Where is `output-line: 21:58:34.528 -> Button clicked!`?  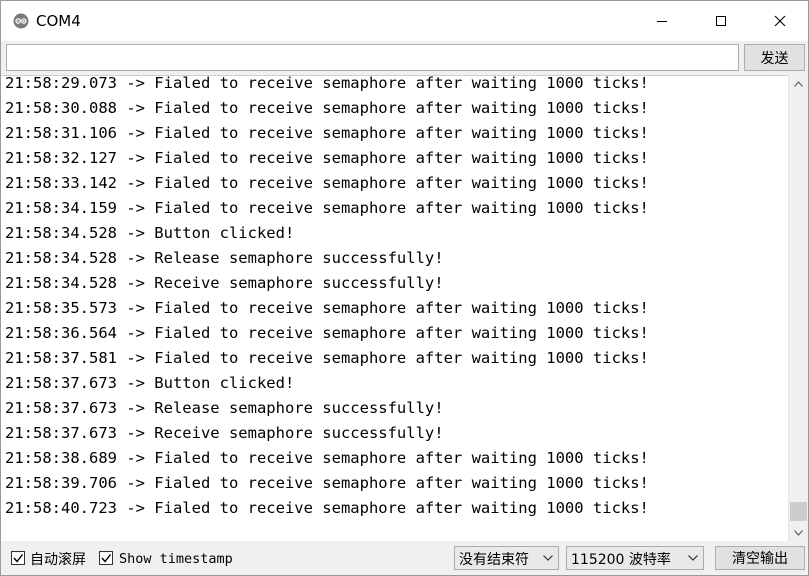
output-line: 21:58:34.528 -> Button clicked! is located at coordinates (150, 233).